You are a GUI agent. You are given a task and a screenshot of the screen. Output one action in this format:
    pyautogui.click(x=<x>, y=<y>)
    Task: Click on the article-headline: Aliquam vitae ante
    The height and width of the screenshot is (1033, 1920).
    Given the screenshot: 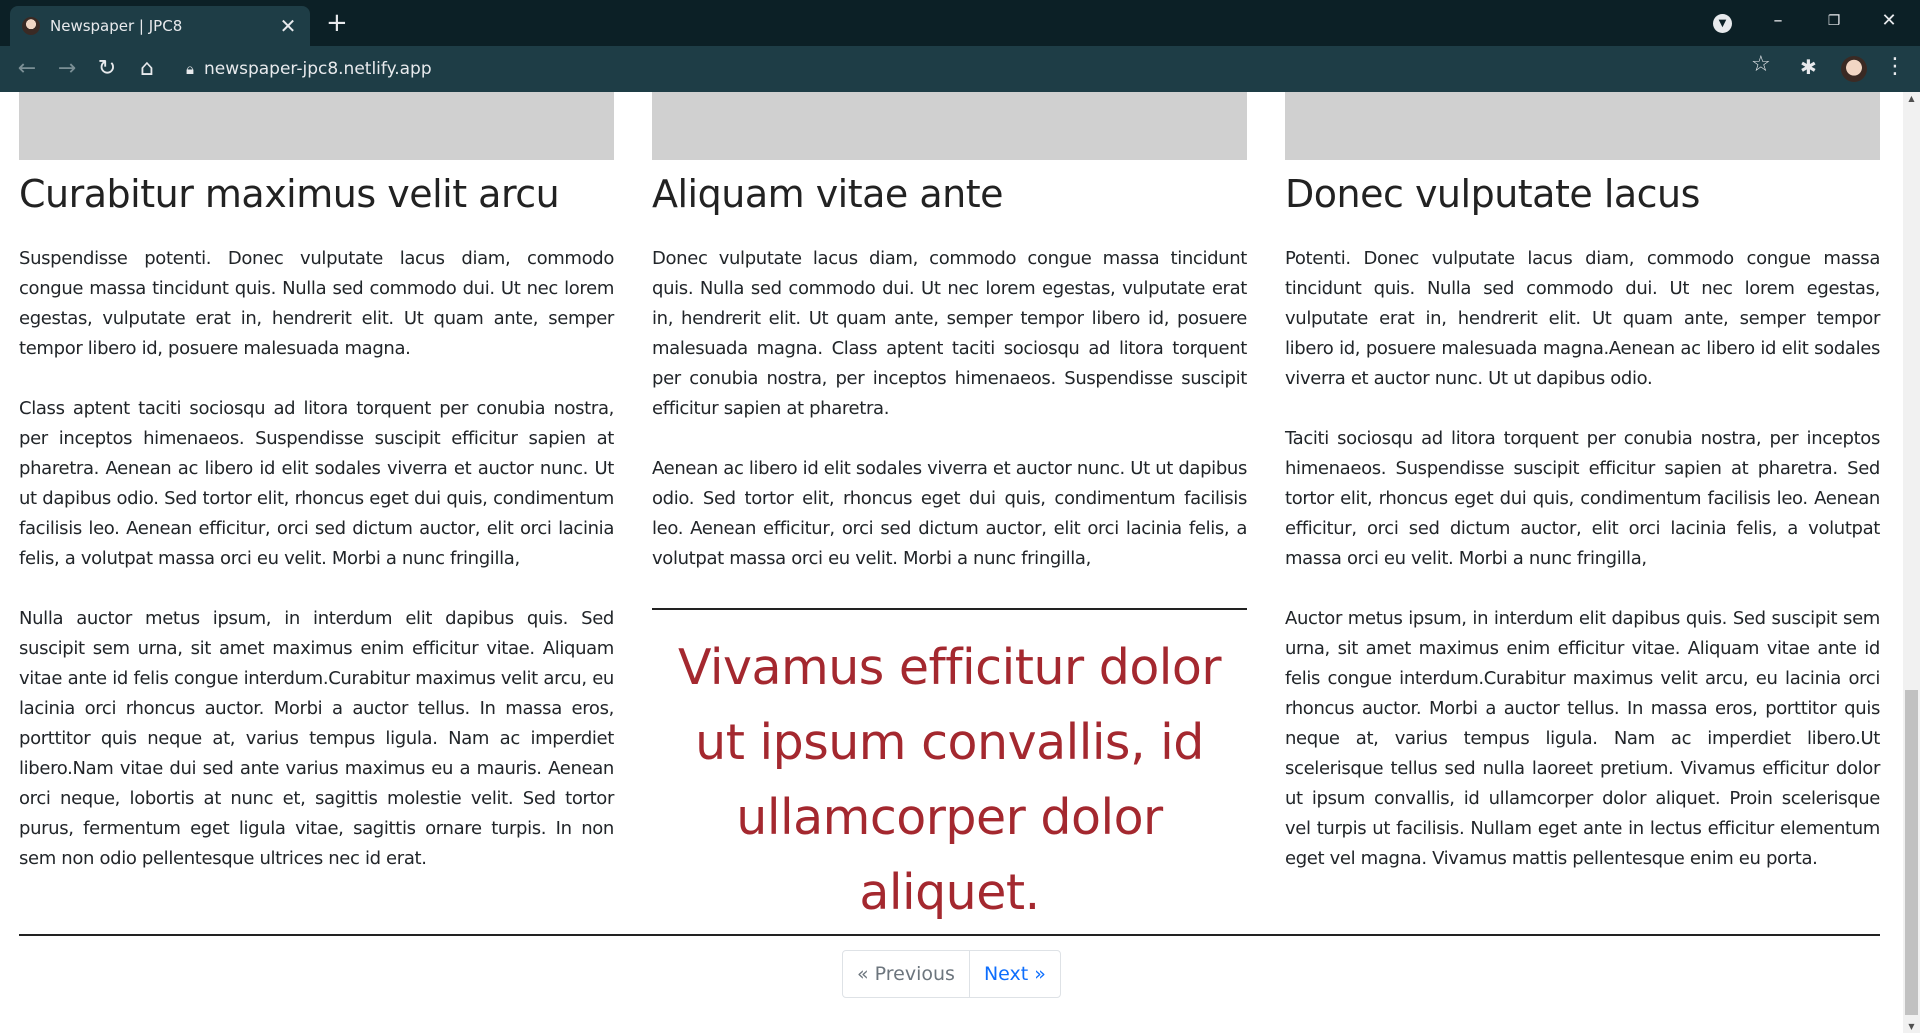 What is the action you would take?
    pyautogui.click(x=828, y=194)
    